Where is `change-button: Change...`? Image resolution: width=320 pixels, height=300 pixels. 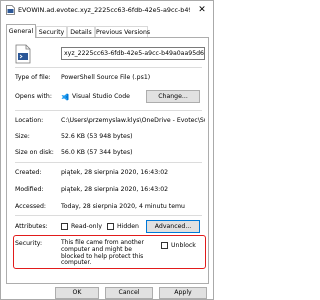 change-button: Change... is located at coordinates (173, 96).